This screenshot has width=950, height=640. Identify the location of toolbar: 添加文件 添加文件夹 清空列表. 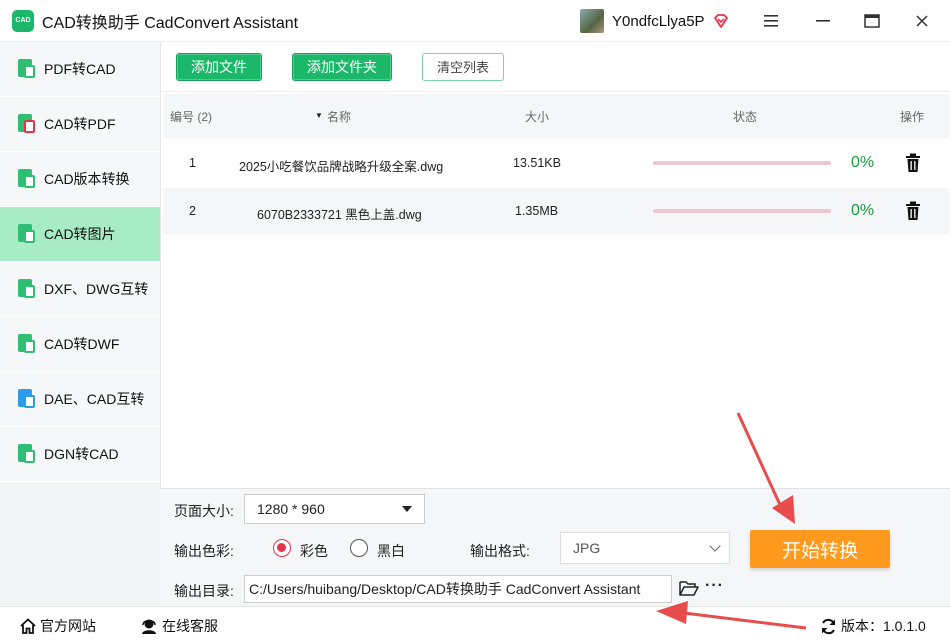
(555, 67).